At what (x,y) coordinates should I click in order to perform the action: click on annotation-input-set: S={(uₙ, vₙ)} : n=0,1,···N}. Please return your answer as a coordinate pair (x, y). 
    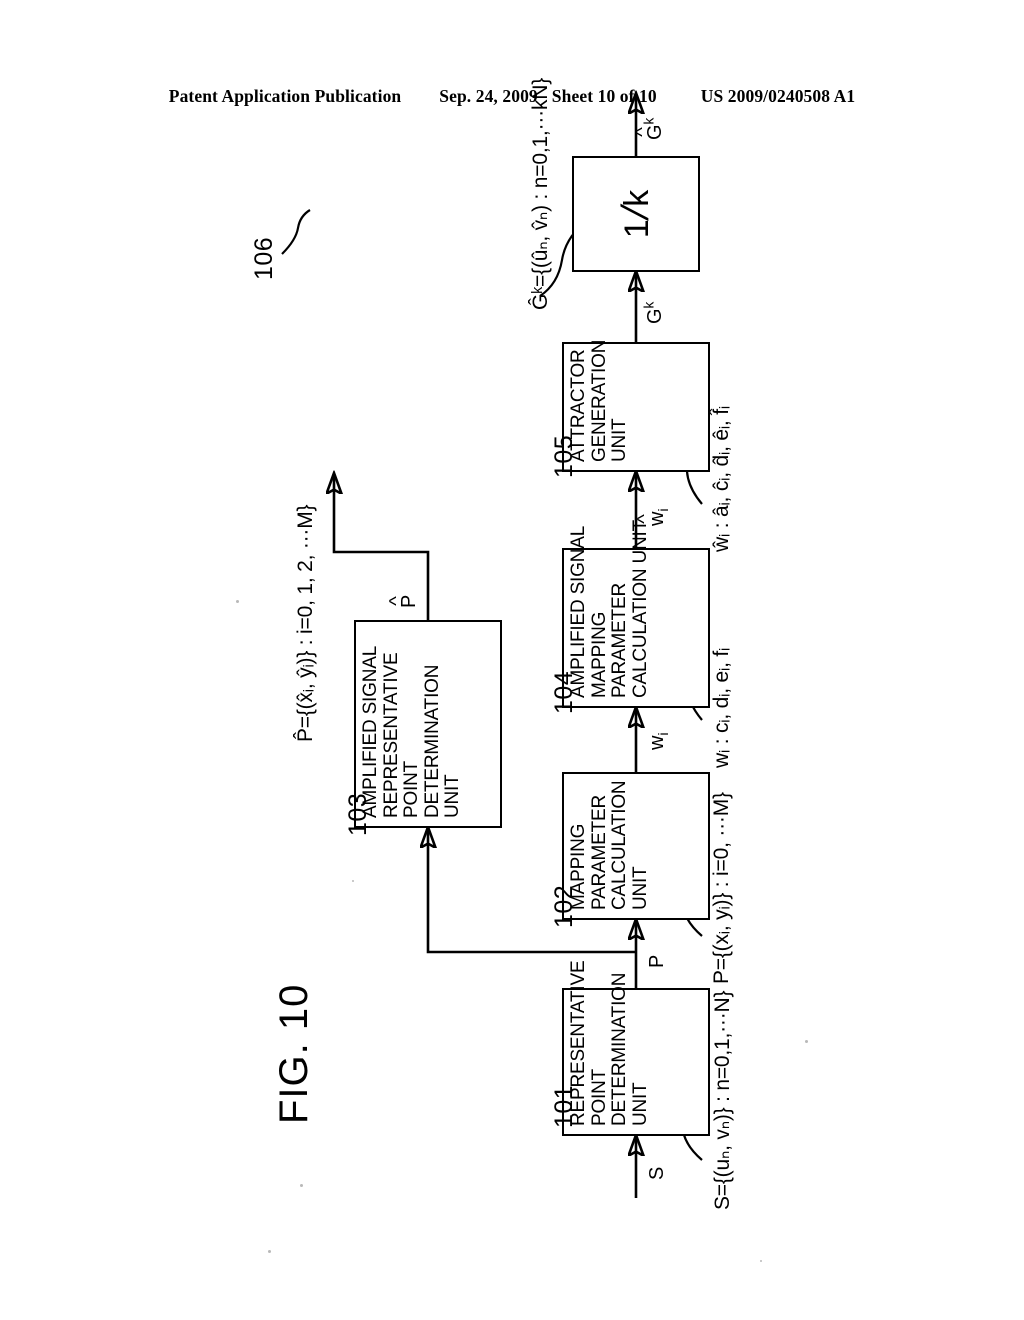
    Looking at the image, I should click on (722, 1100).